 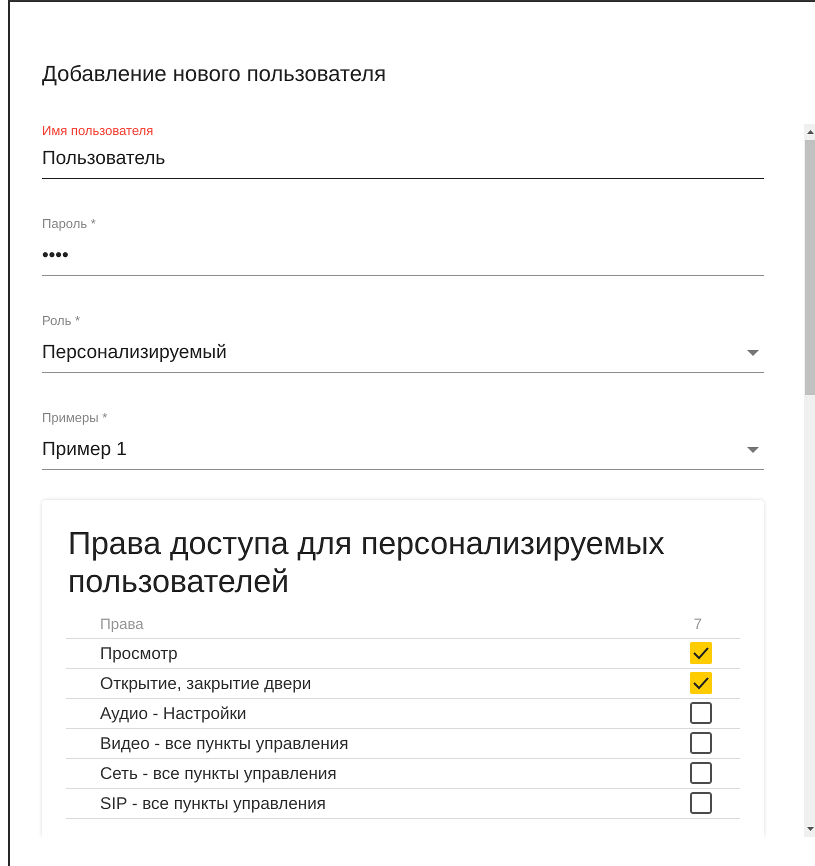 I want to click on select-field: Примеры * Пример 1, so click(x=403, y=421).